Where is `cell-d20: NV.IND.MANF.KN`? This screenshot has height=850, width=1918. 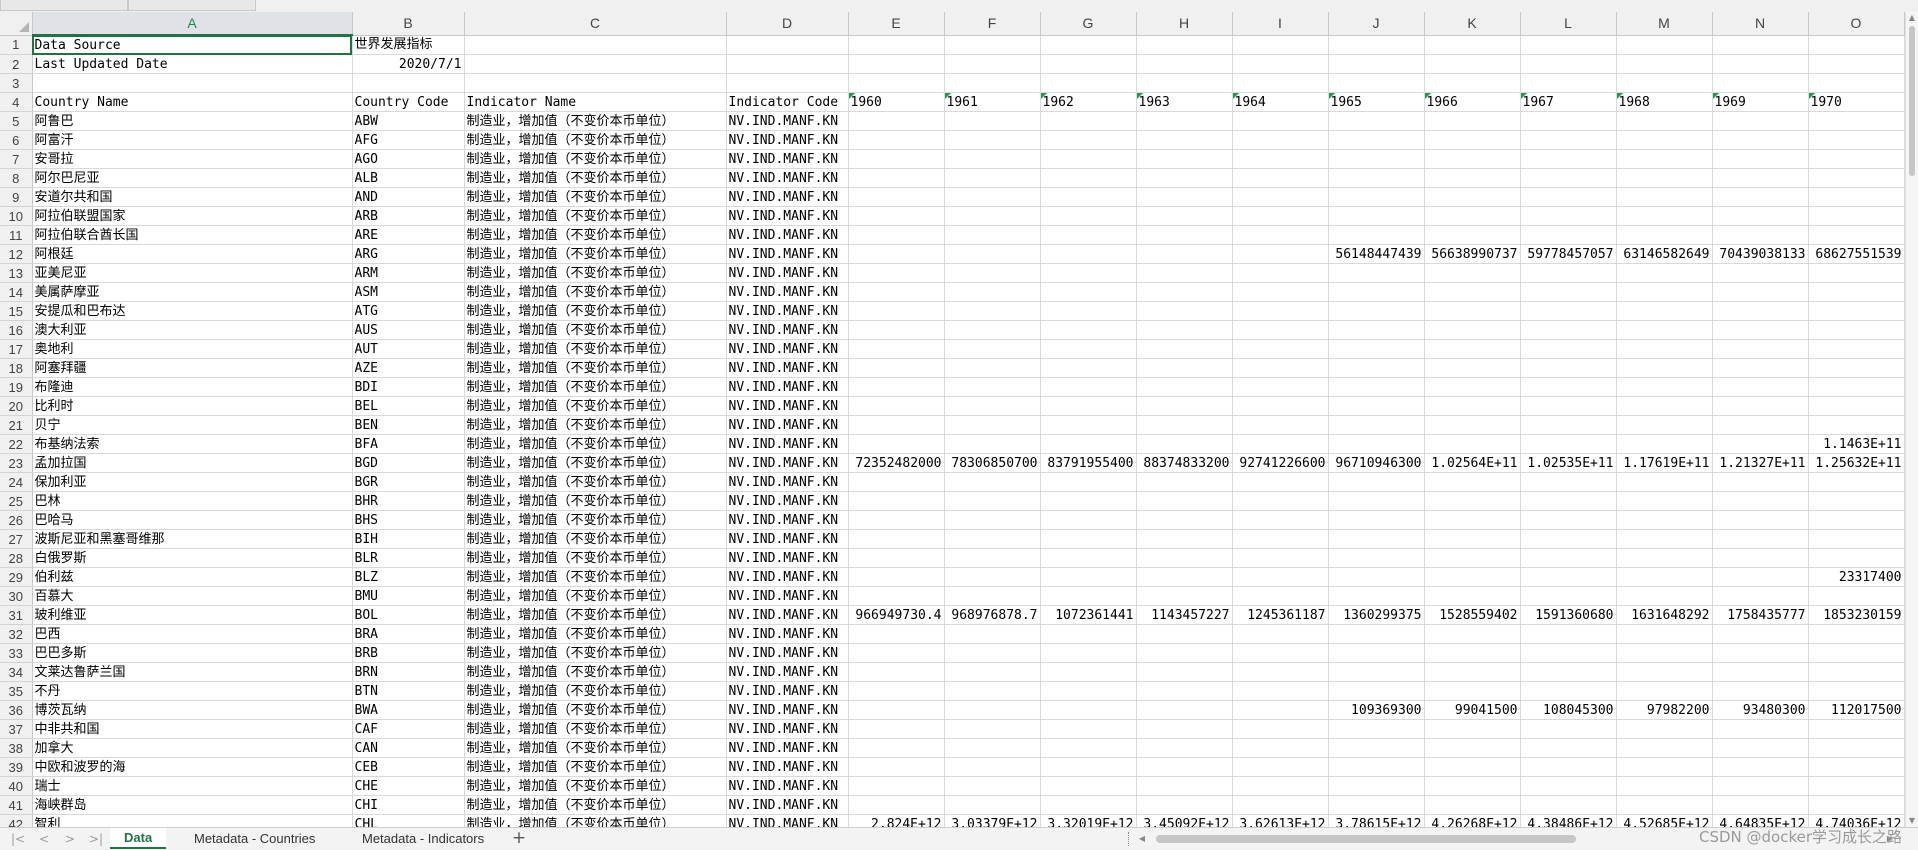
cell-d20: NV.IND.MANF.KN is located at coordinates (787, 406).